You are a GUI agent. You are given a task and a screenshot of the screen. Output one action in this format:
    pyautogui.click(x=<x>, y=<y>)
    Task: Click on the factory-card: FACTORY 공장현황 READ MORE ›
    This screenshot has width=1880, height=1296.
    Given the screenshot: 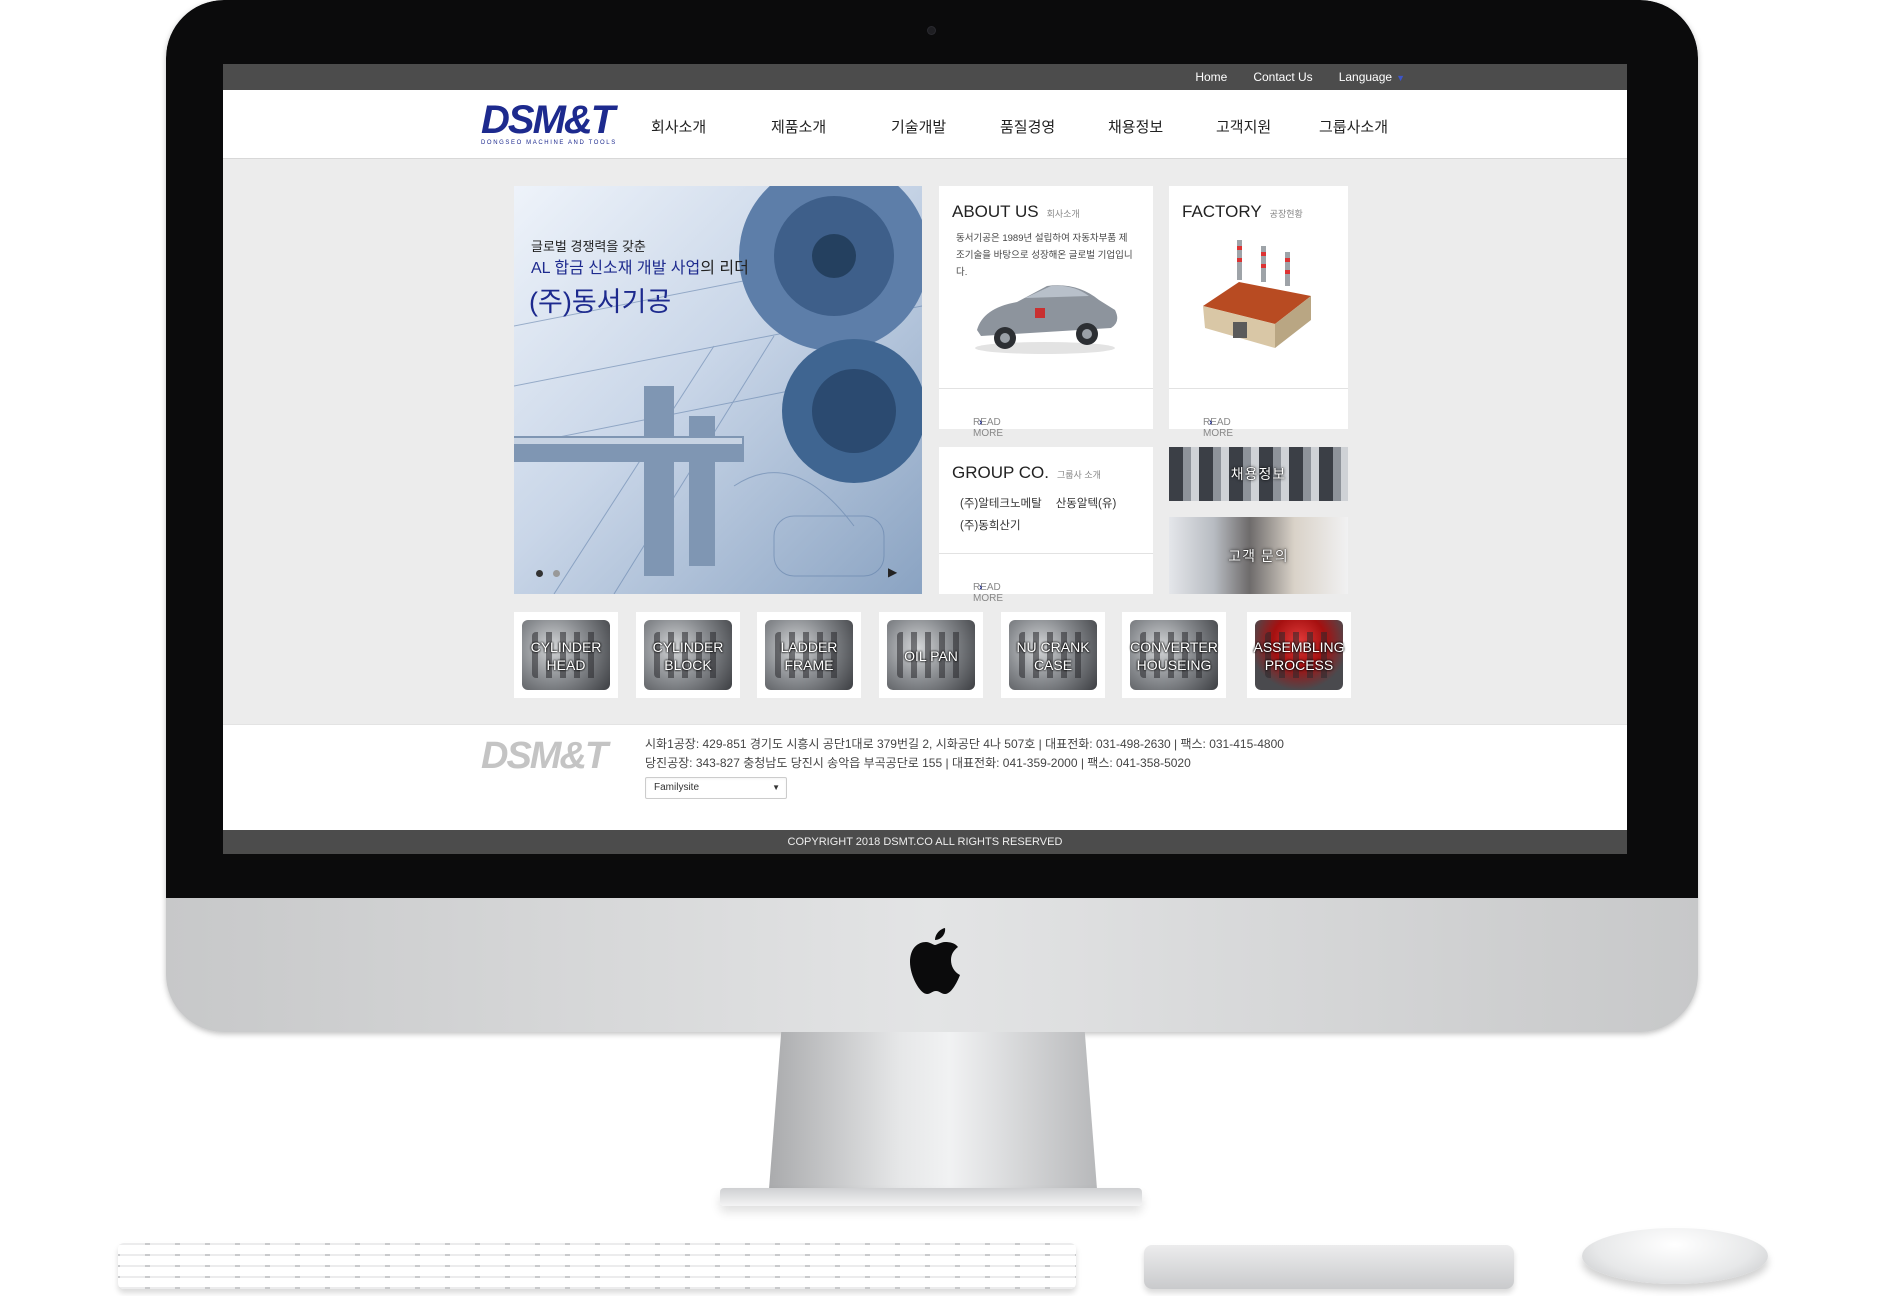 What is the action you would take?
    pyautogui.click(x=1258, y=312)
    